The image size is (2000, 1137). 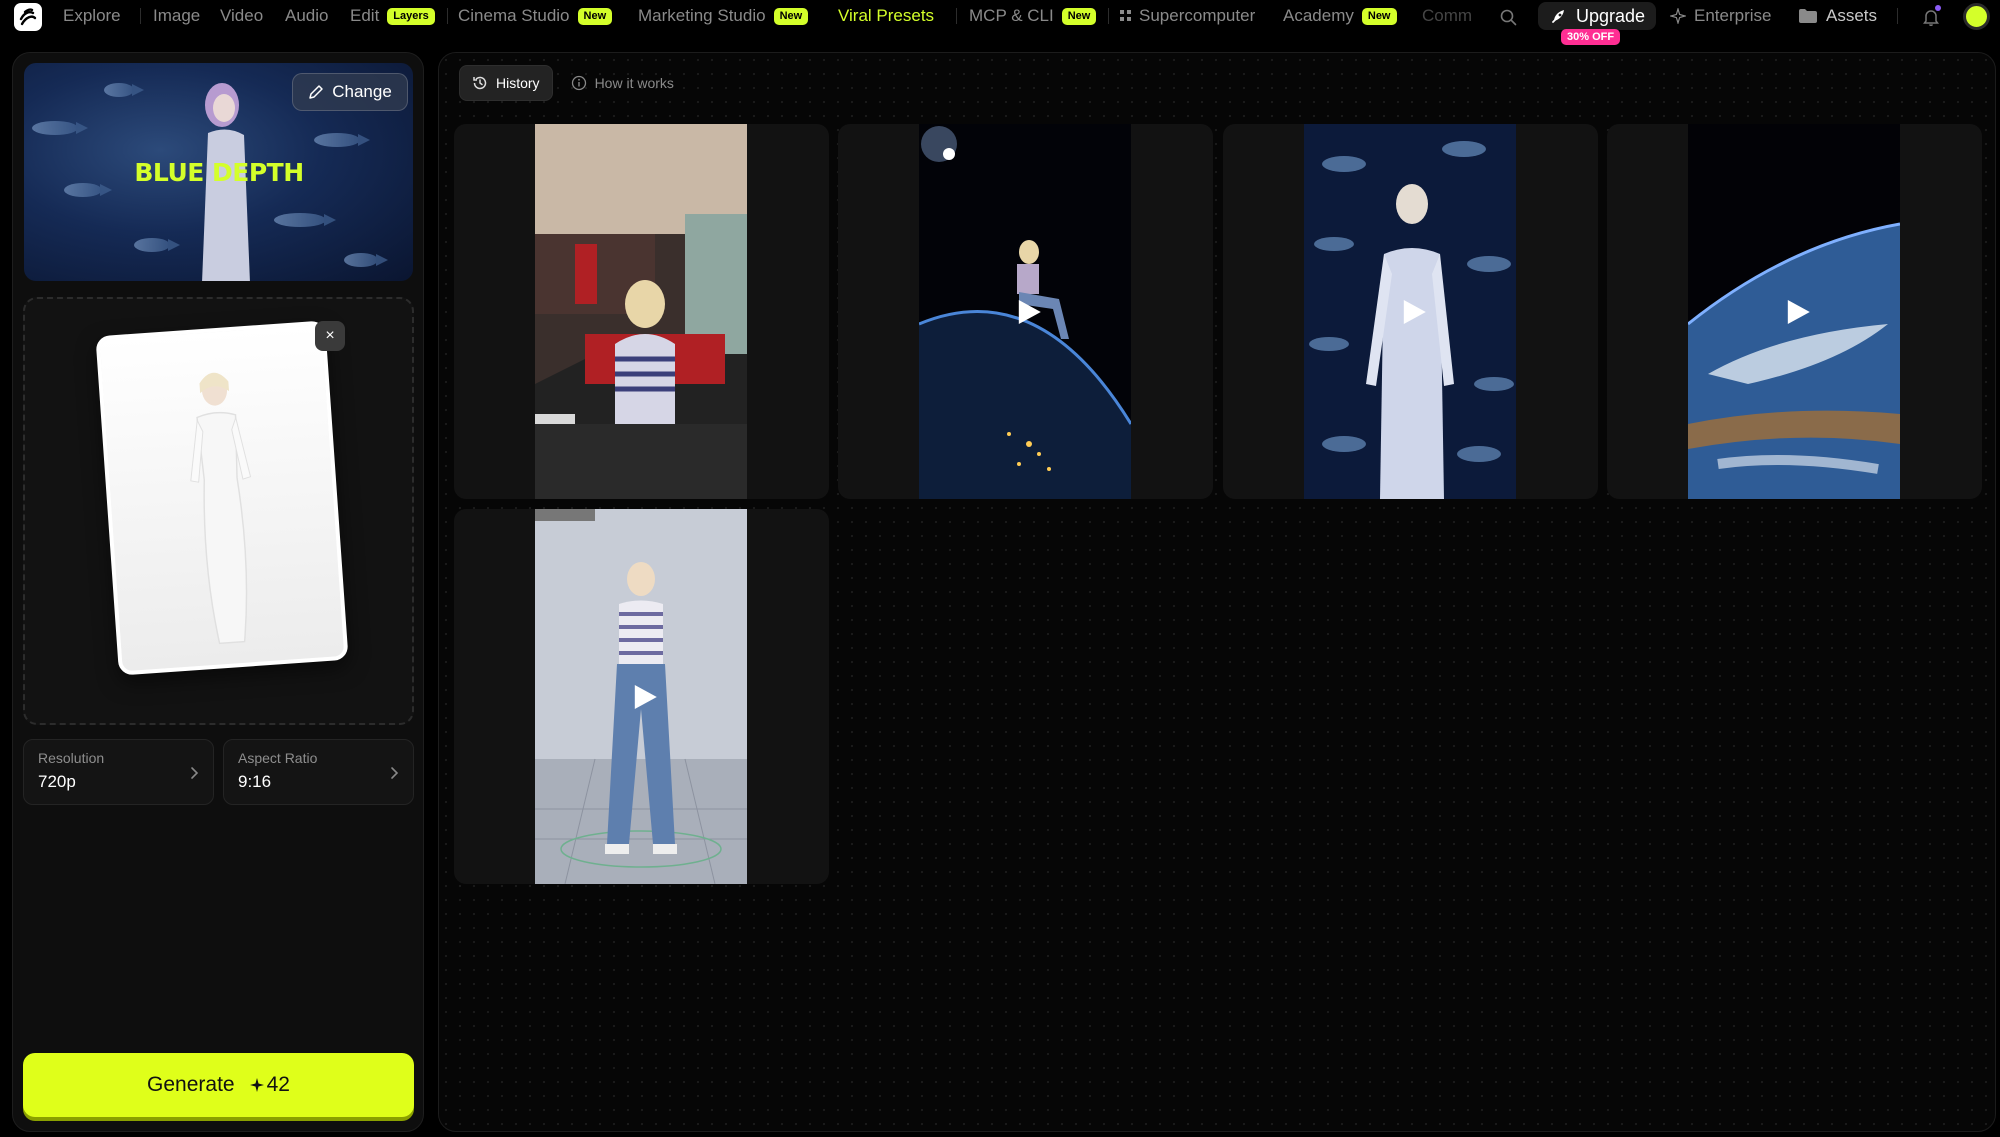 I want to click on nav-community-label: Comm, so click(x=1447, y=15).